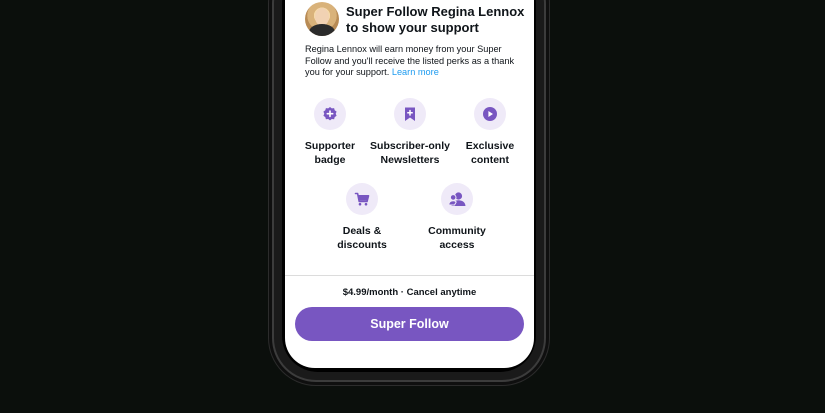 The width and height of the screenshot is (825, 413). Describe the element at coordinates (409, 324) in the screenshot. I see `super-follow-button: Super Follow` at that location.